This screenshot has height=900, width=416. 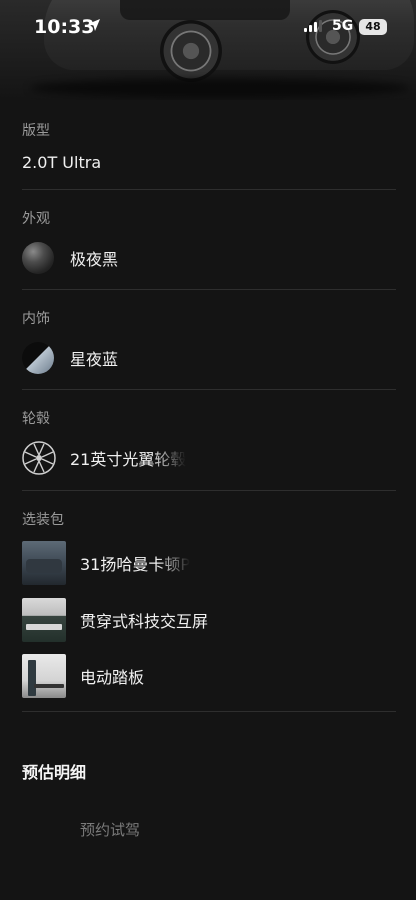 I want to click on packages-section: 选装包, so click(x=209, y=519).